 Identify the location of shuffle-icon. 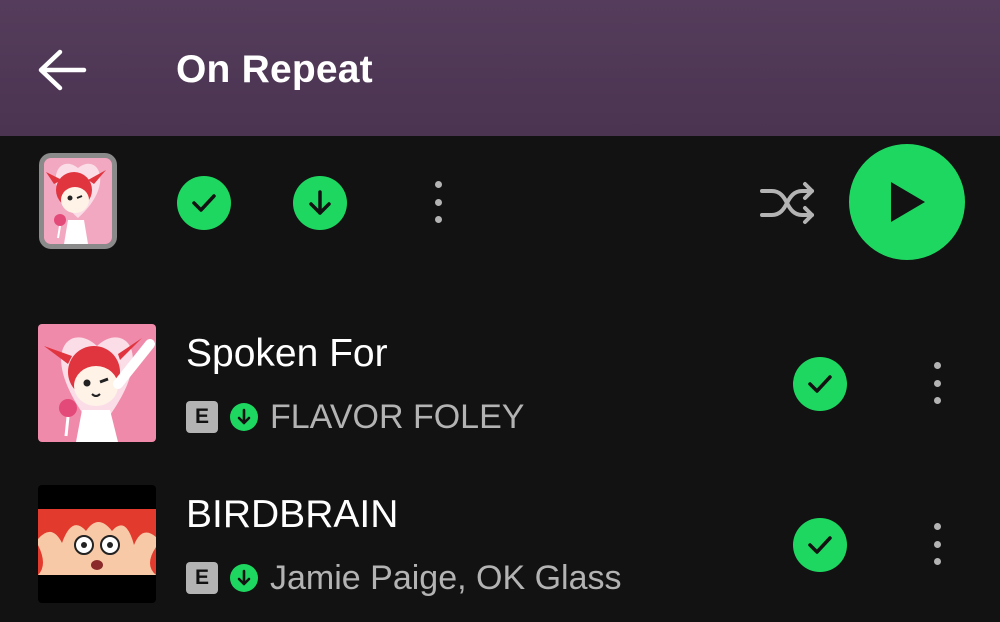
(787, 203).